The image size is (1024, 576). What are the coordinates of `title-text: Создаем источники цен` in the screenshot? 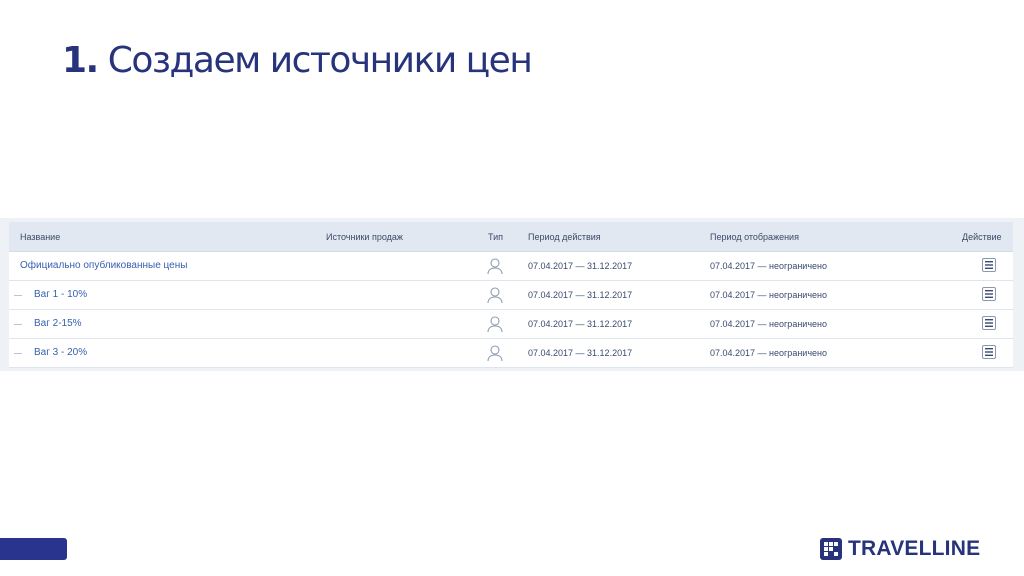 It's located at (320, 60).